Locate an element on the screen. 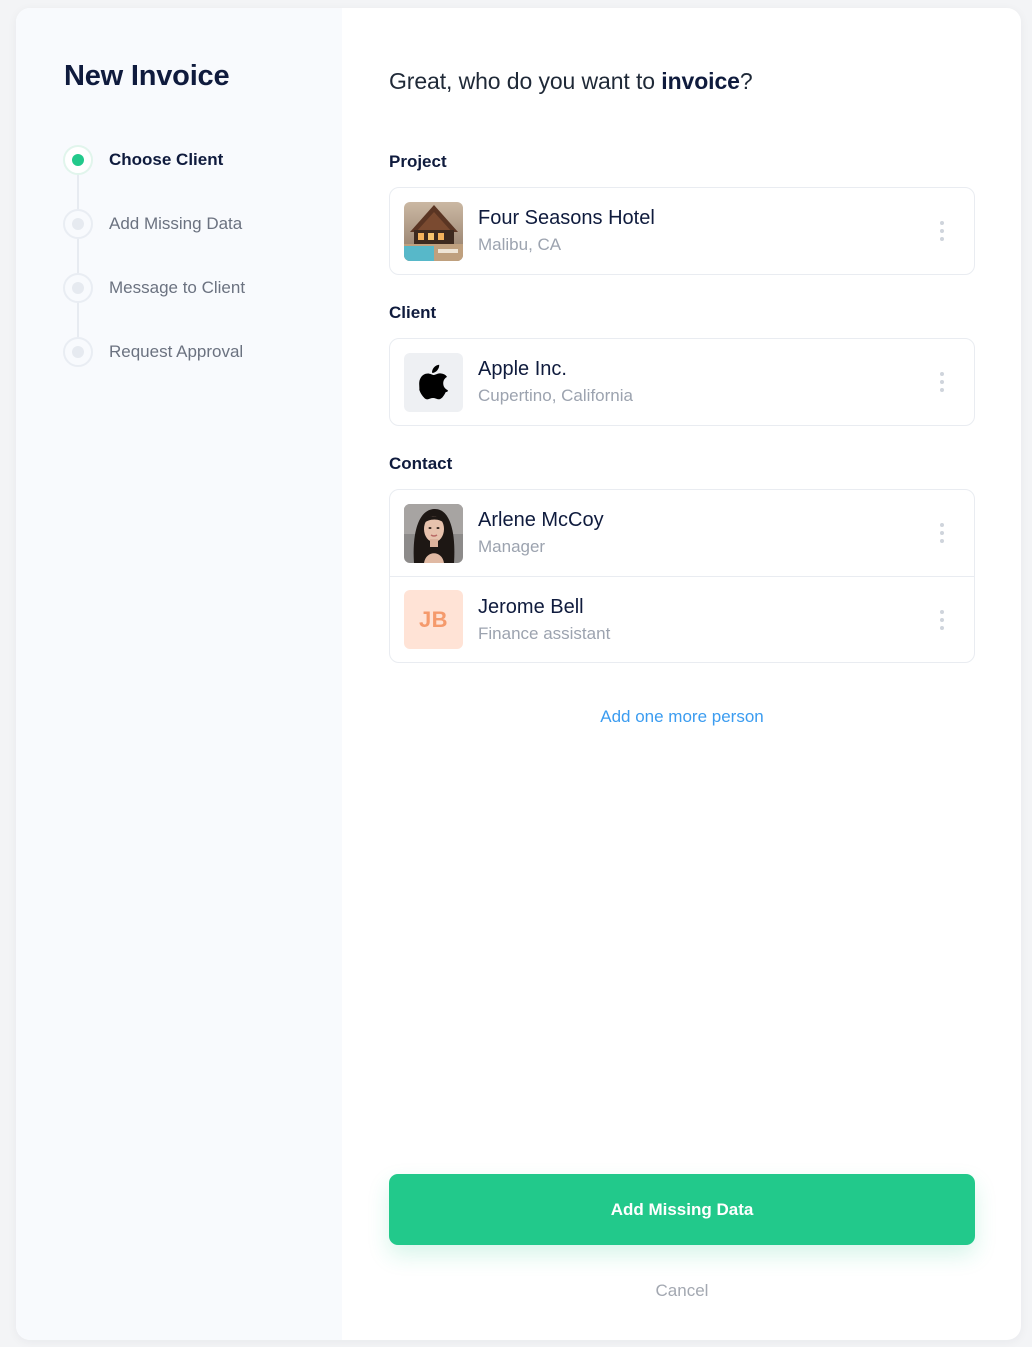  add-person-link: Add one more person is located at coordinates (682, 717).